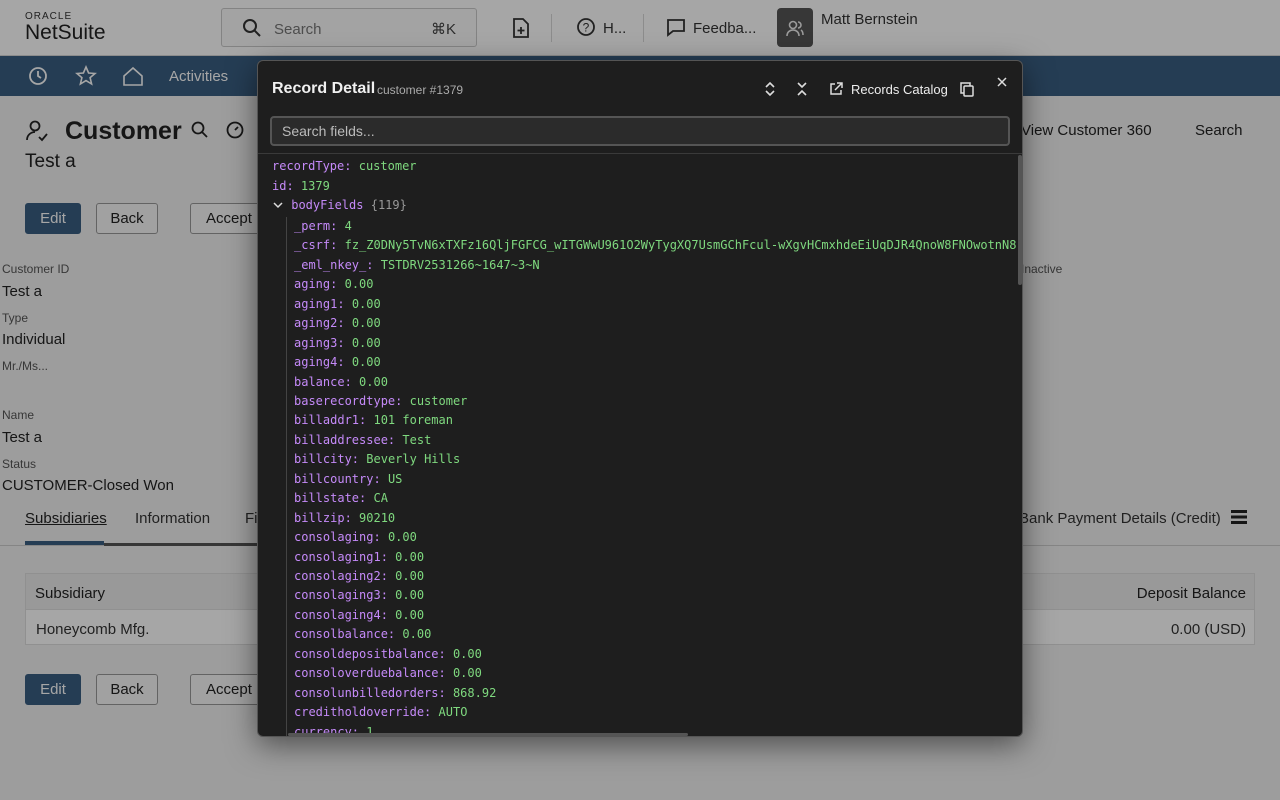  I want to click on field-value: Test, so click(417, 440).